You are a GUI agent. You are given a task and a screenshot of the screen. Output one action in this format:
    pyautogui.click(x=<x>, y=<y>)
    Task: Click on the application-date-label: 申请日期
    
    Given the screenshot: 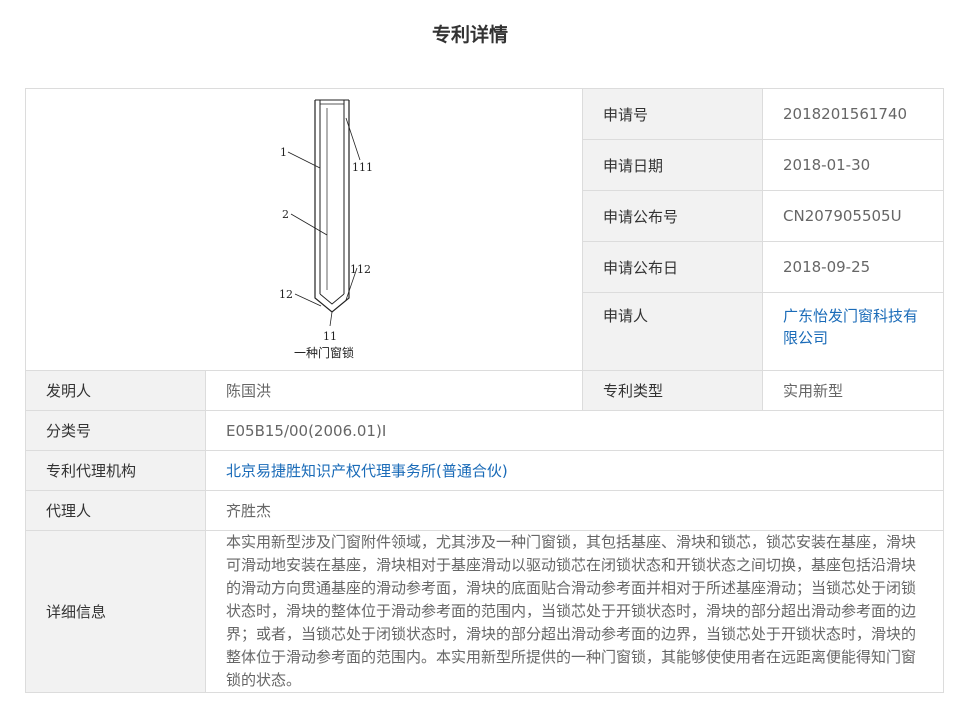 What is the action you would take?
    pyautogui.click(x=672, y=165)
    